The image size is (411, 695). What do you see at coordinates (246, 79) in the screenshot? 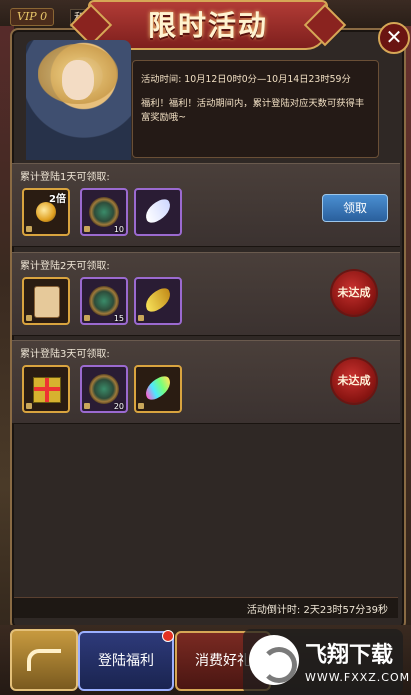
I see `activity-time: 活动时间: 10月12日0时0分—10月14日23时59分` at bounding box center [246, 79].